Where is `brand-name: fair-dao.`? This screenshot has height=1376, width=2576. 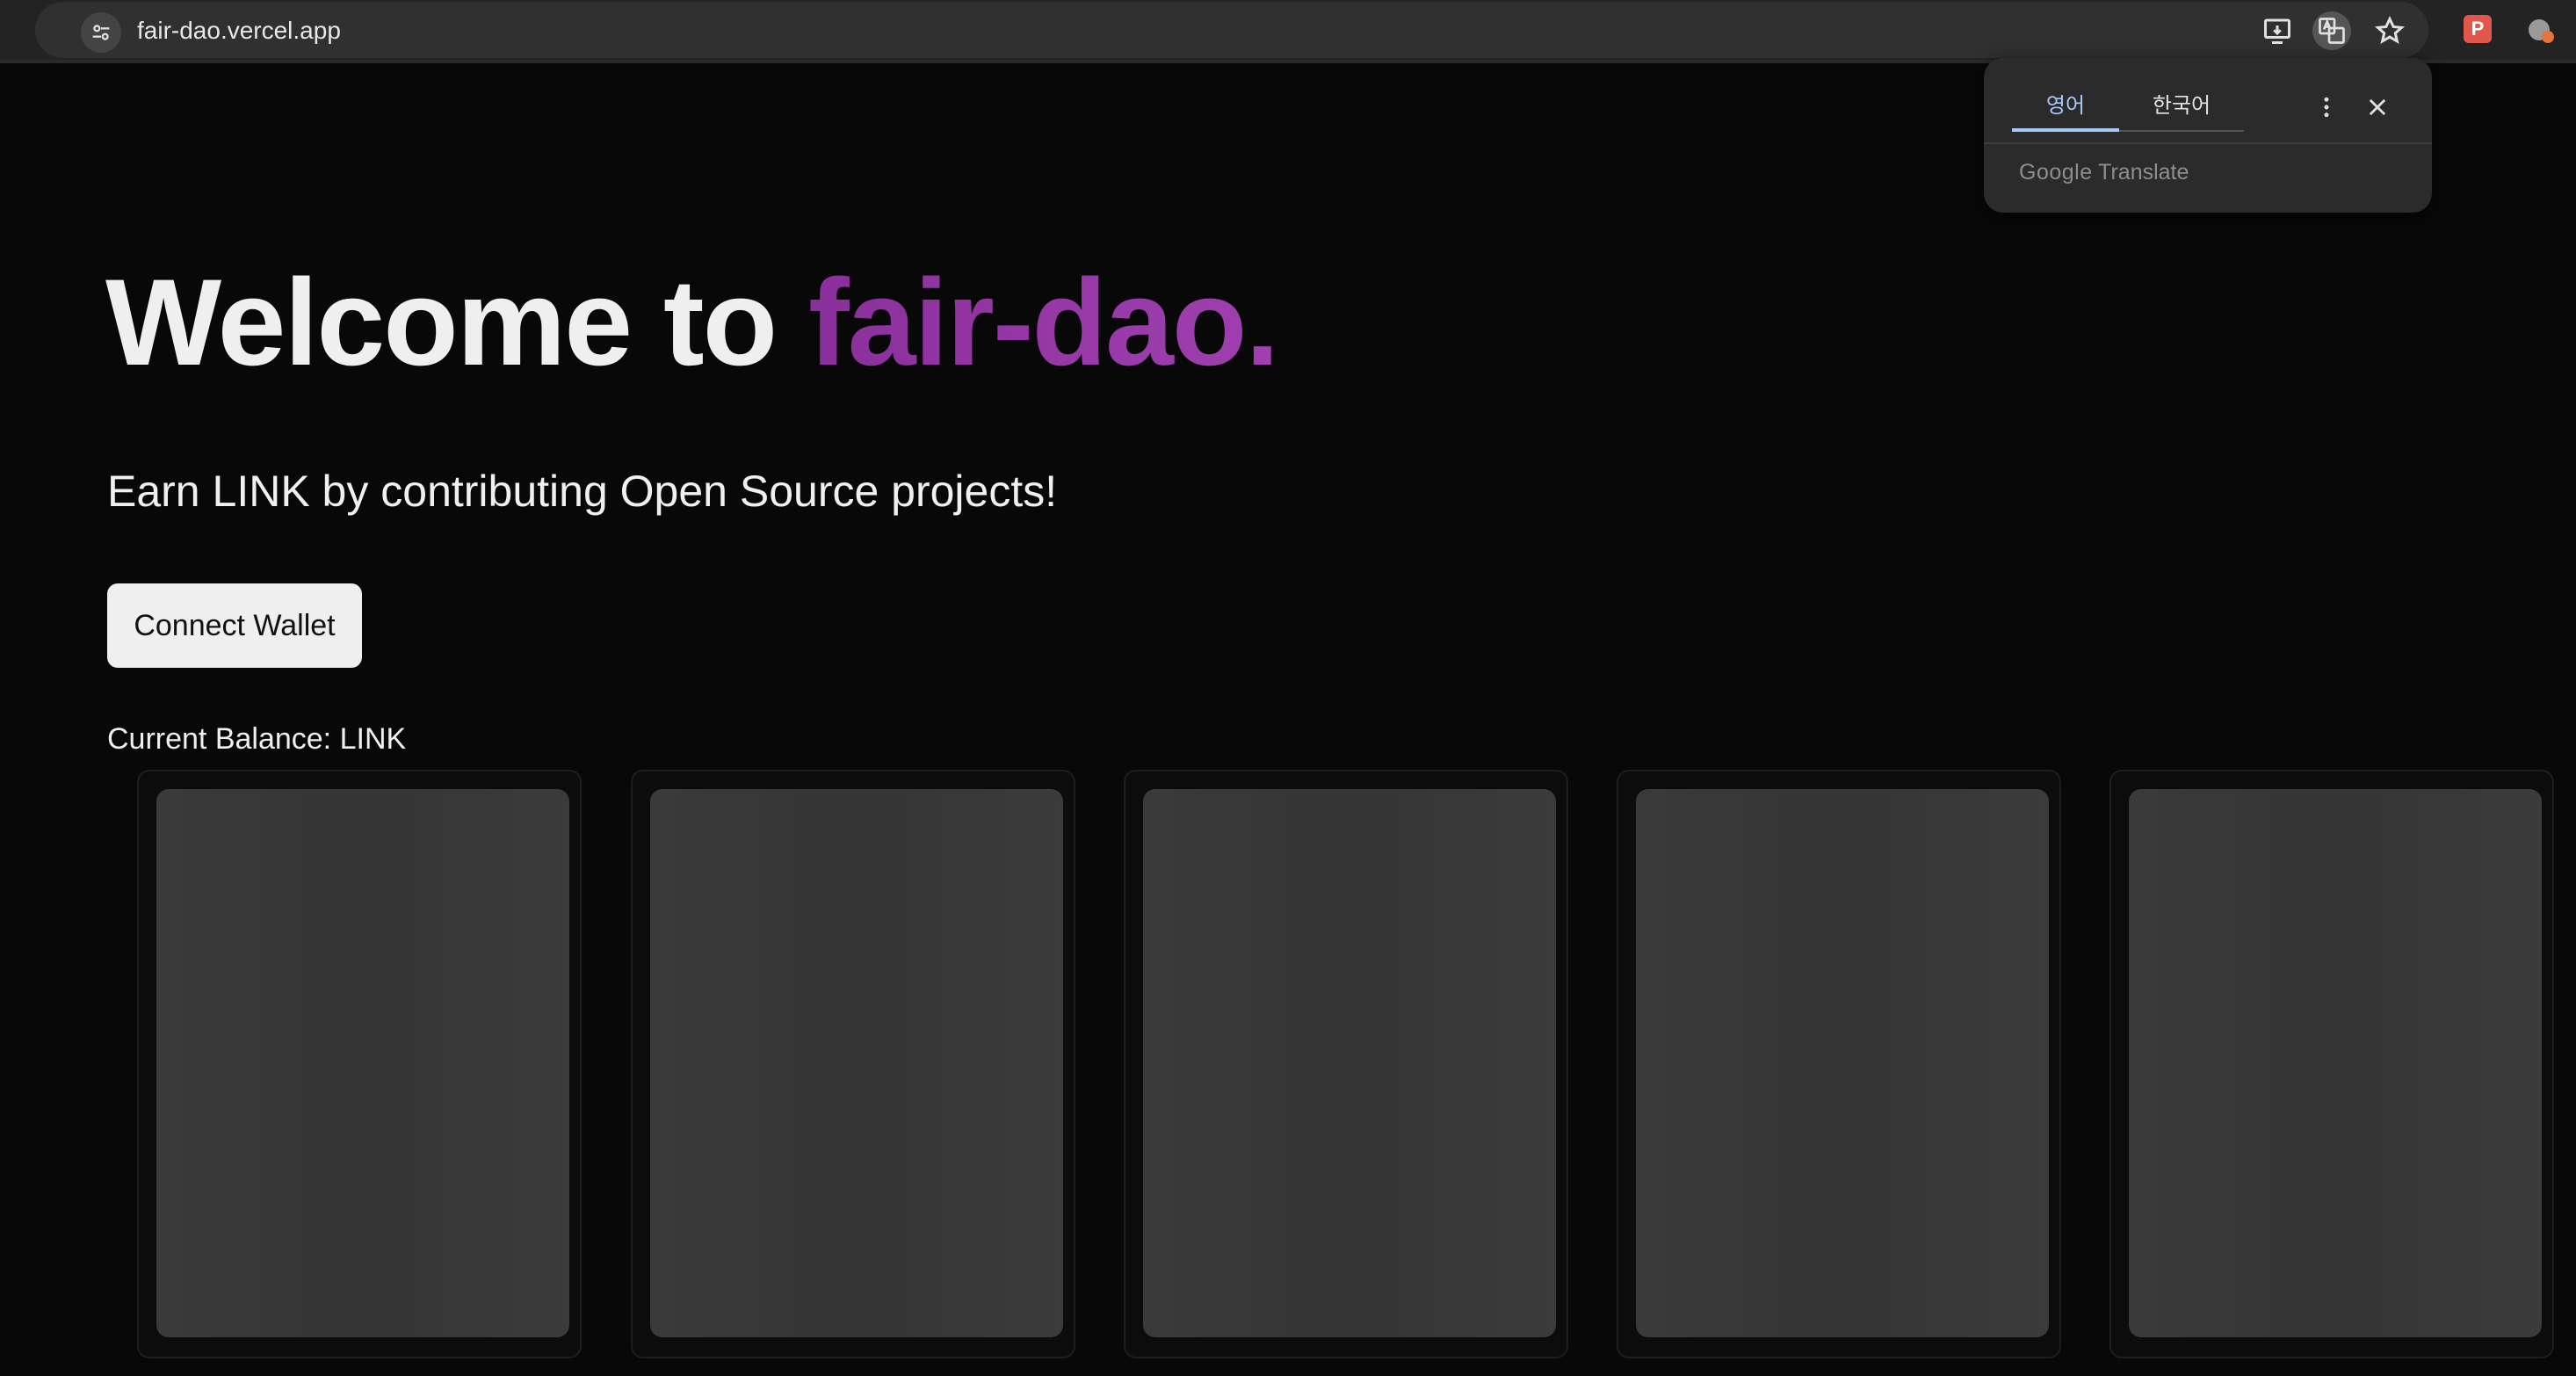 brand-name: fair-dao. is located at coordinates (1043, 322).